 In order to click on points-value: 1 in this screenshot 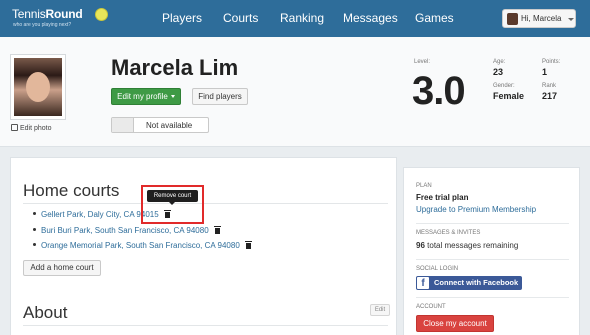, I will do `click(545, 72)`.